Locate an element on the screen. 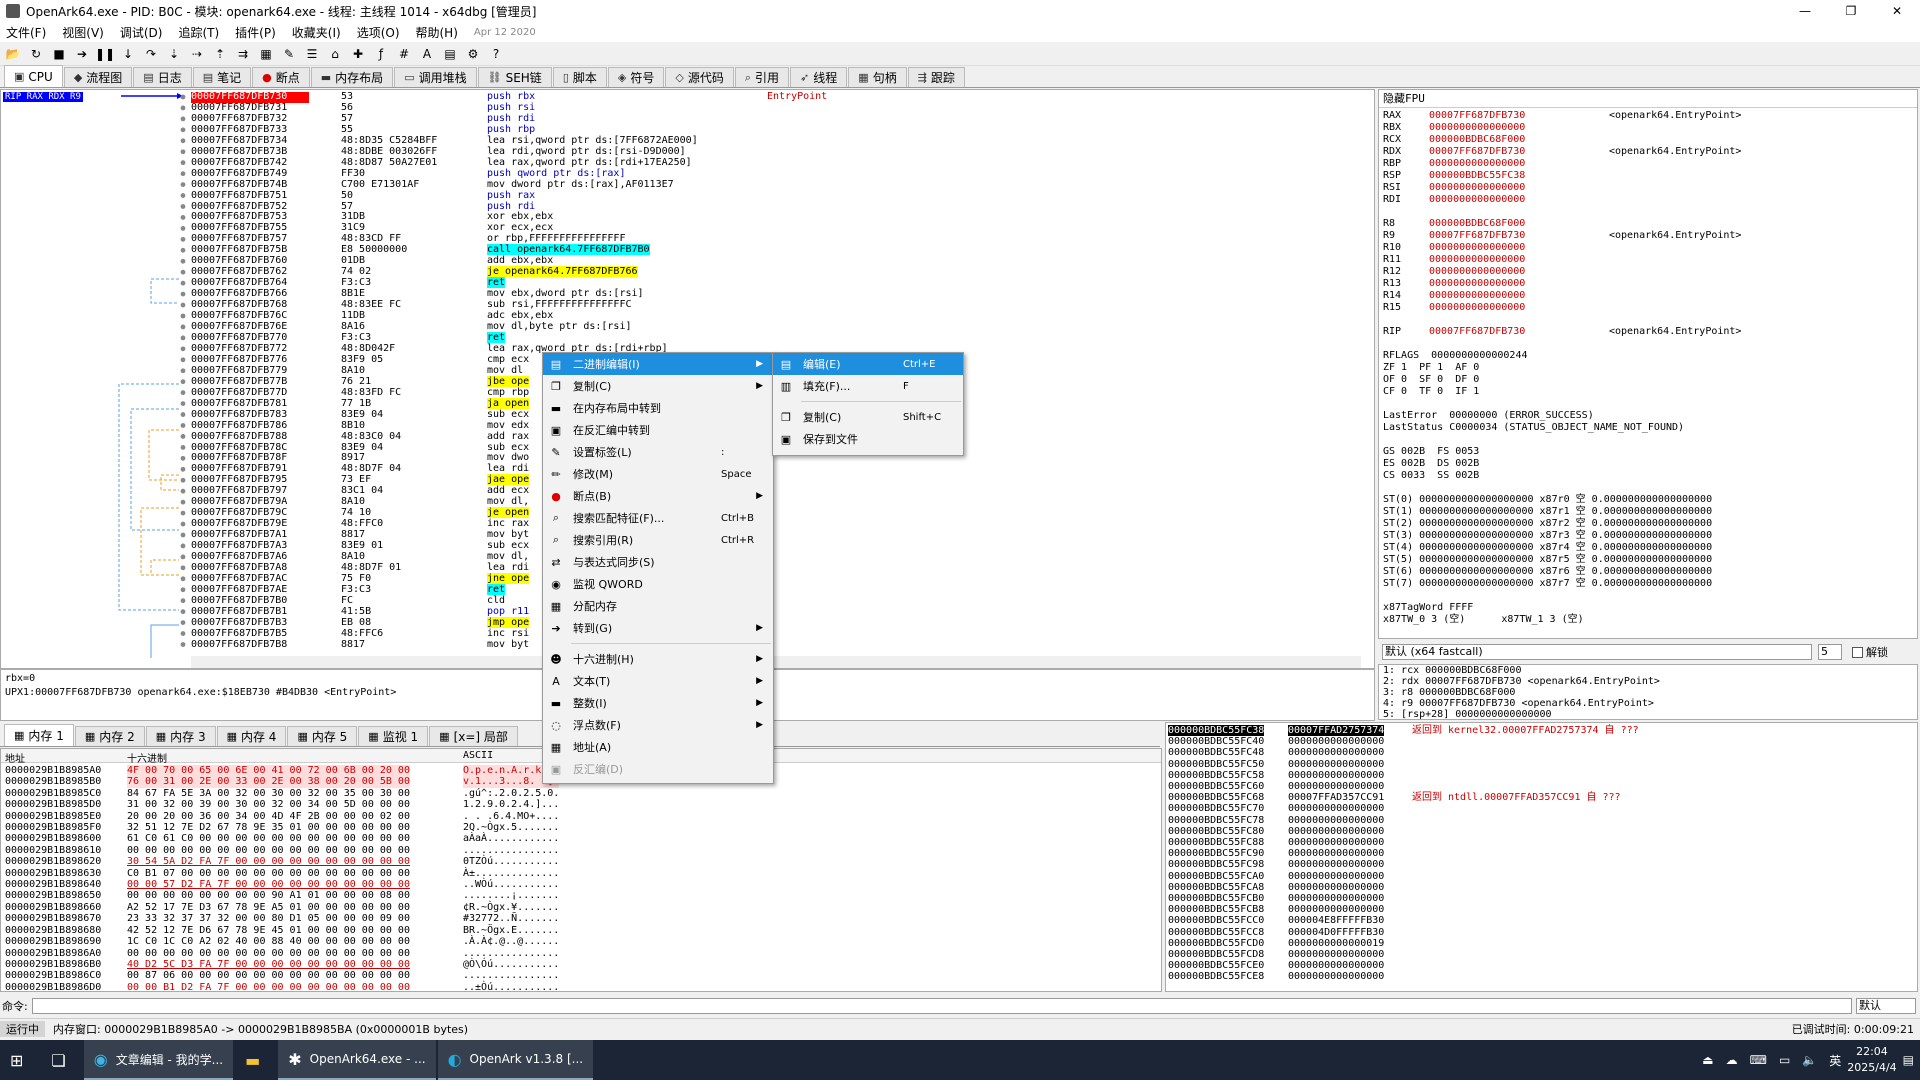 Image resolution: width=1920 pixels, height=1080 pixels. dump-address: 0000029B1B898670 is located at coordinates (53, 918).